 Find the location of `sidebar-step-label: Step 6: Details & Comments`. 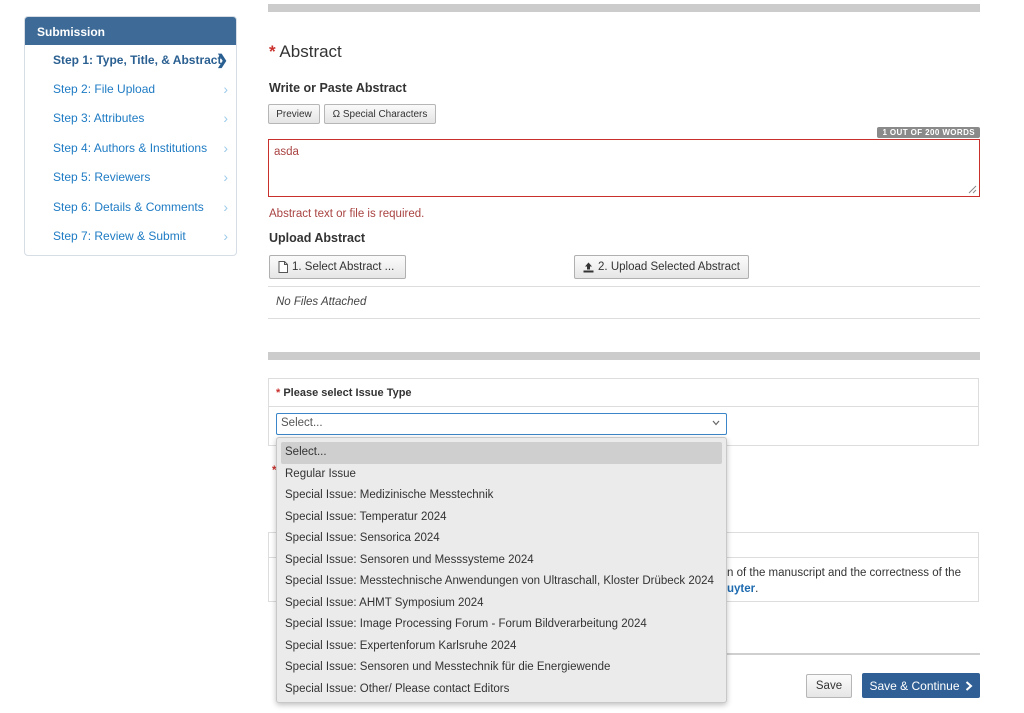

sidebar-step-label: Step 6: Details & Comments is located at coordinates (128, 206).